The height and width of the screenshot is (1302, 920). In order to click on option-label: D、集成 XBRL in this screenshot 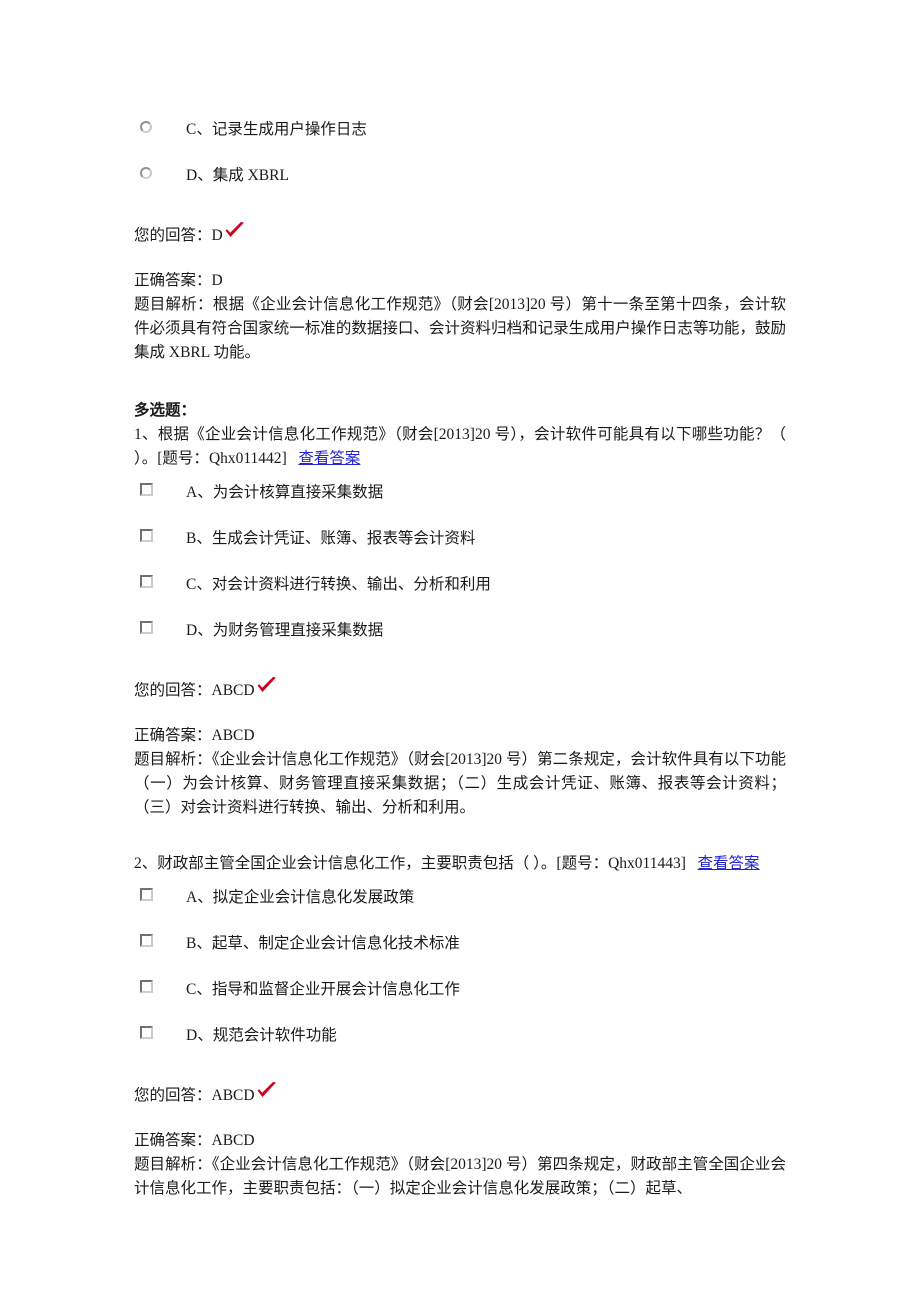, I will do `click(237, 175)`.